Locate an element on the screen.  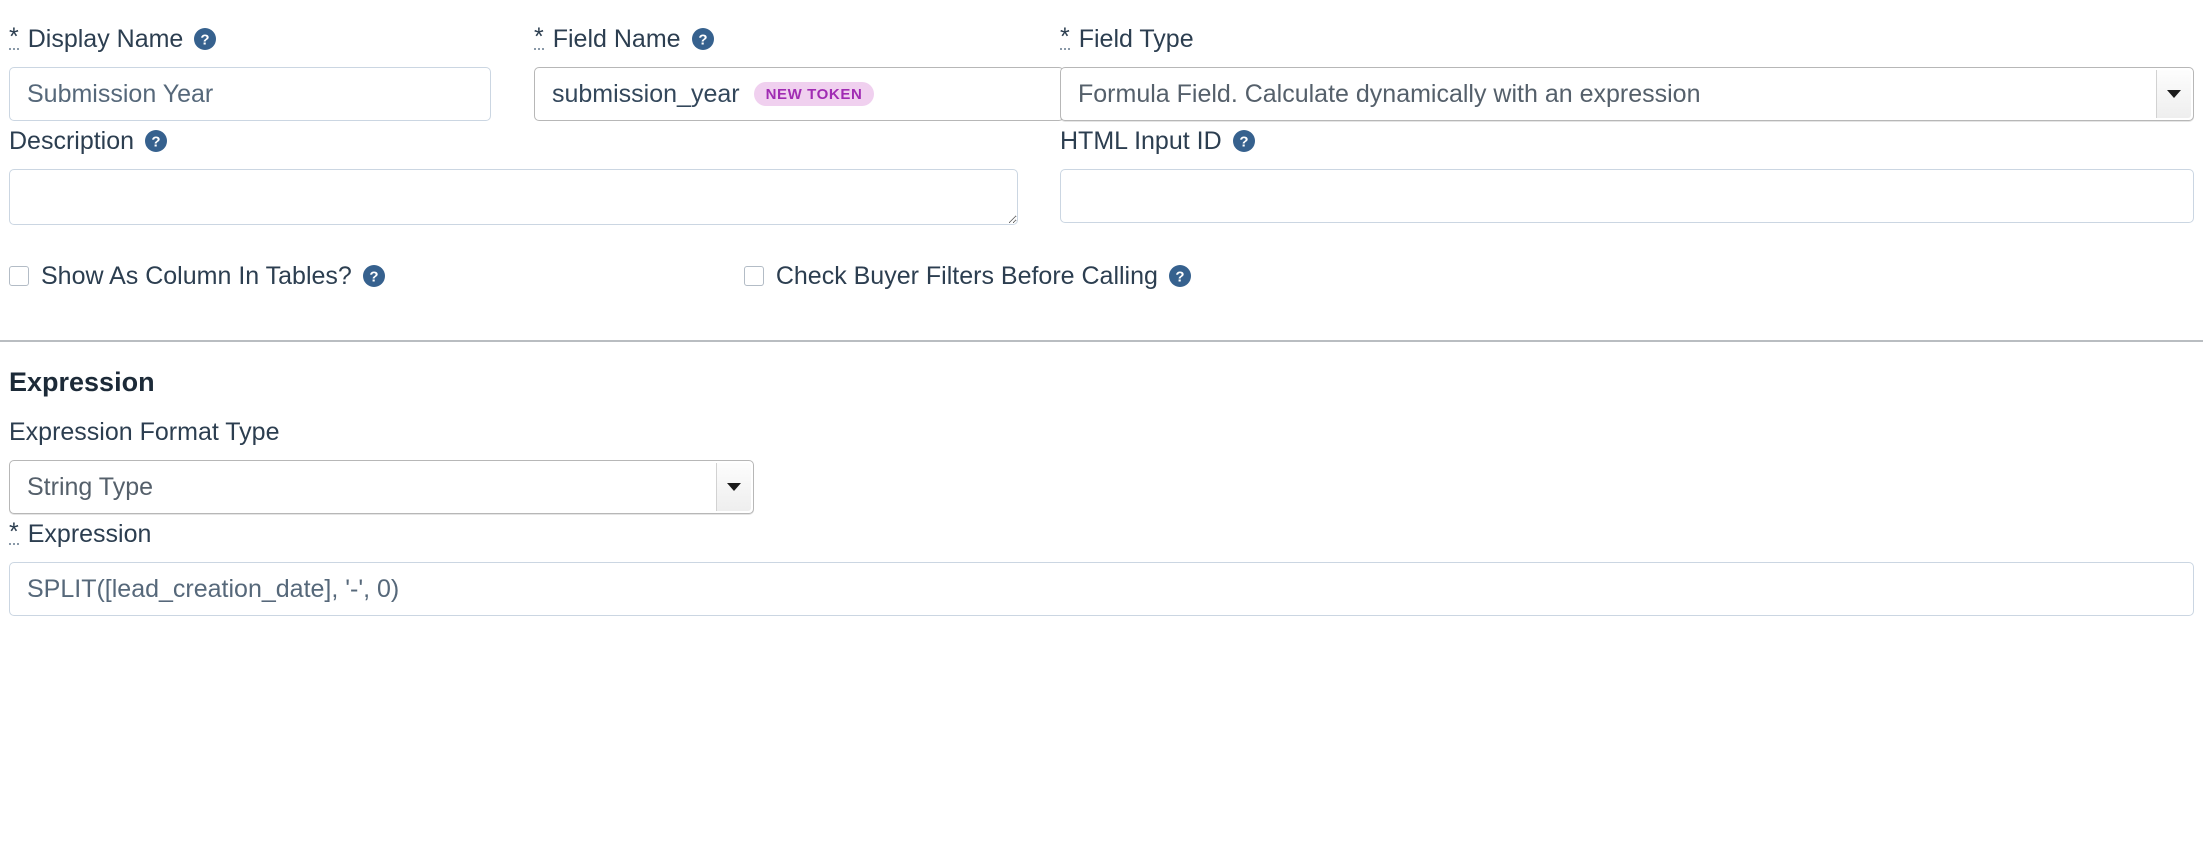
field-name-label-text: Field Name is located at coordinates (616, 39).